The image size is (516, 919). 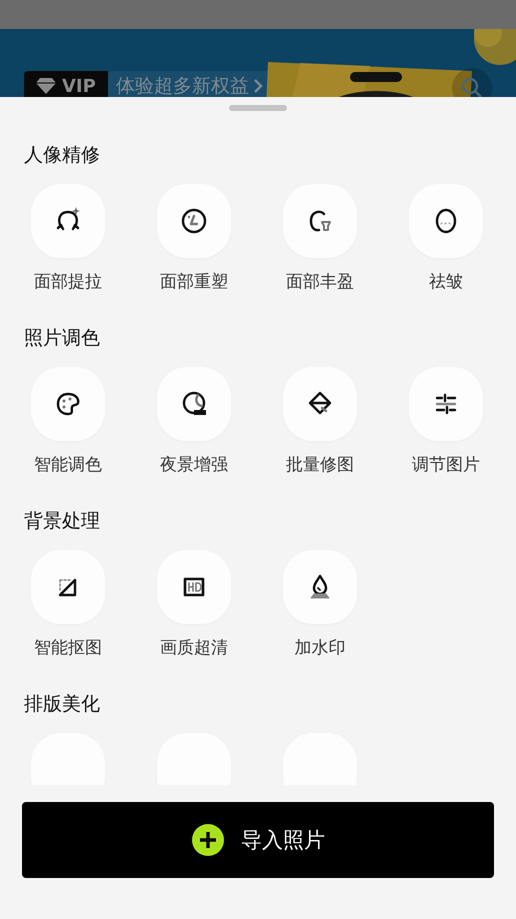 I want to click on section-title: 背景处理, so click(x=62, y=521).